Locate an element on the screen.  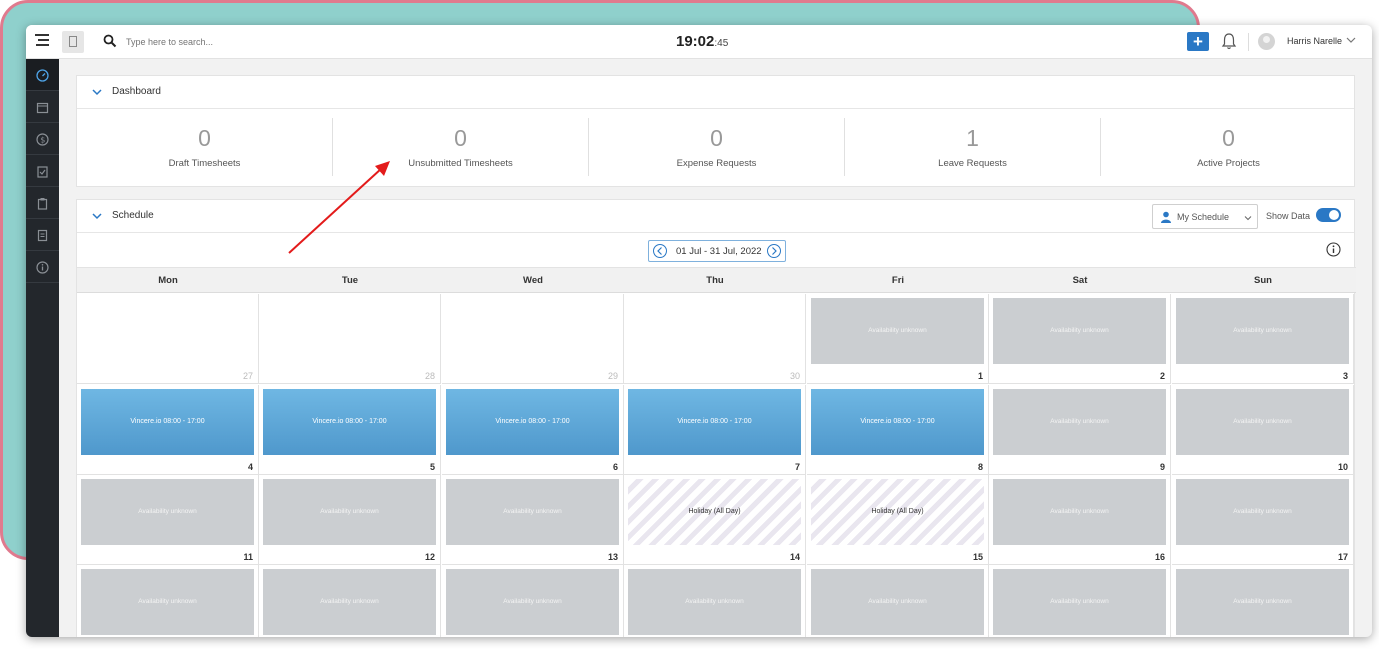
block-text: Holiday (All Day) is located at coordinates (714, 511).